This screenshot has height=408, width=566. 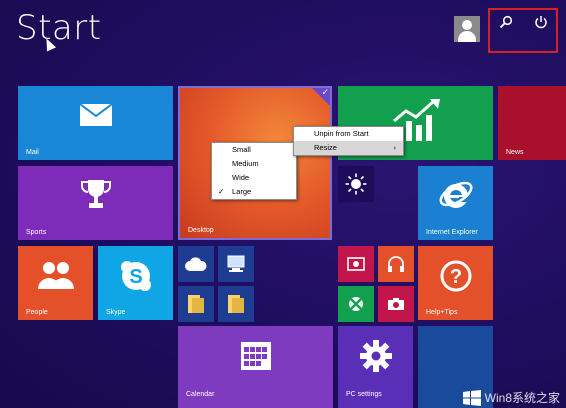 I want to click on tile-documents, so click(x=196, y=304).